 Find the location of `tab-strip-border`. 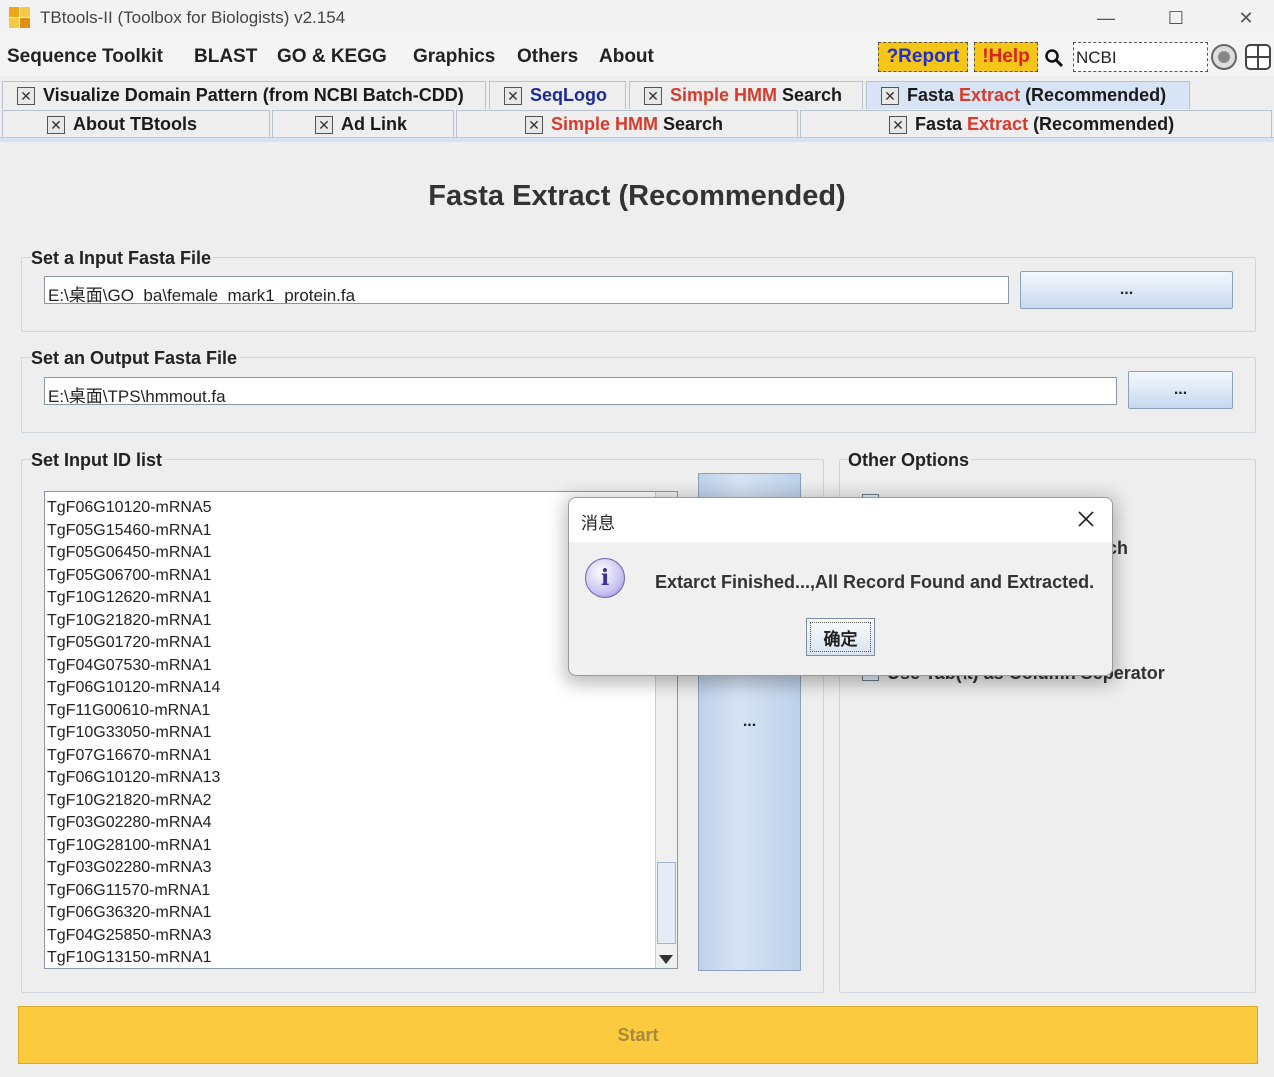

tab-strip-border is located at coordinates (637, 139).